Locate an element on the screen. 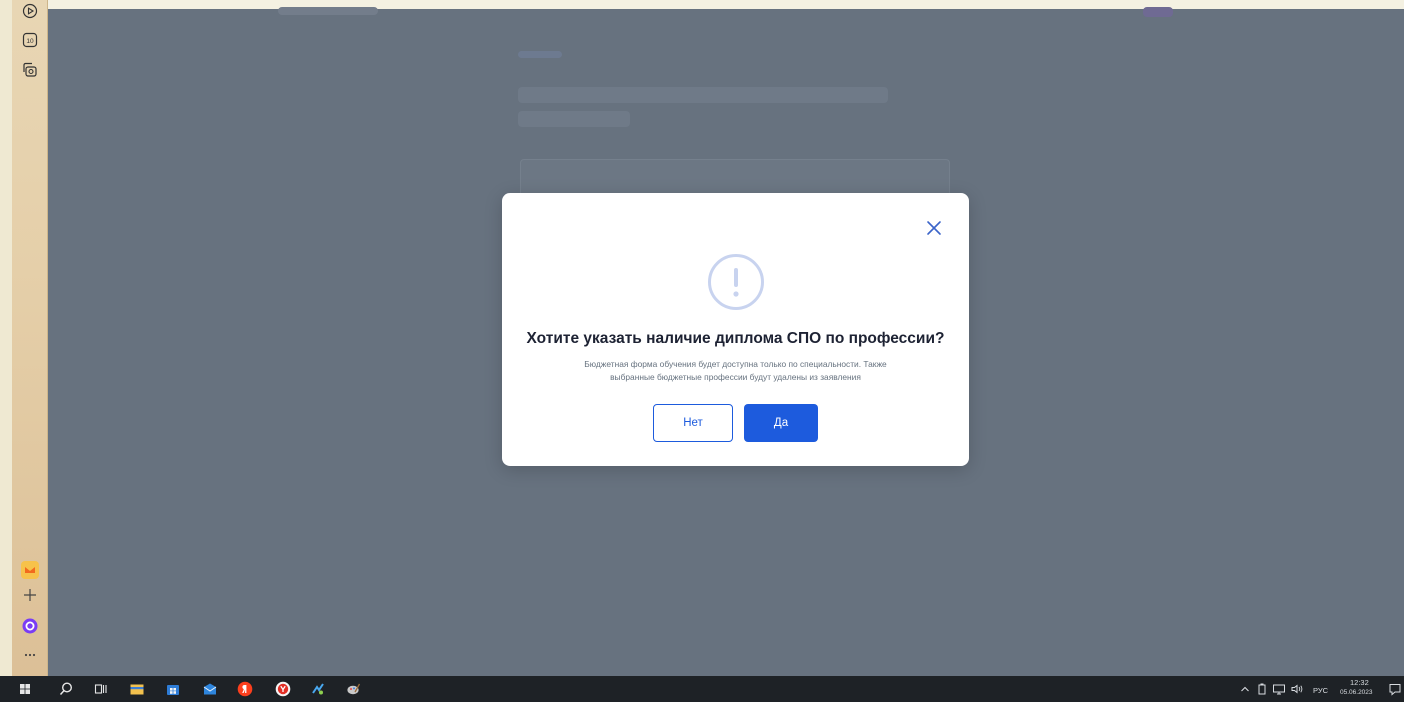 This screenshot has width=1404, height=702. language-indicator: РУС is located at coordinates (1320, 690).